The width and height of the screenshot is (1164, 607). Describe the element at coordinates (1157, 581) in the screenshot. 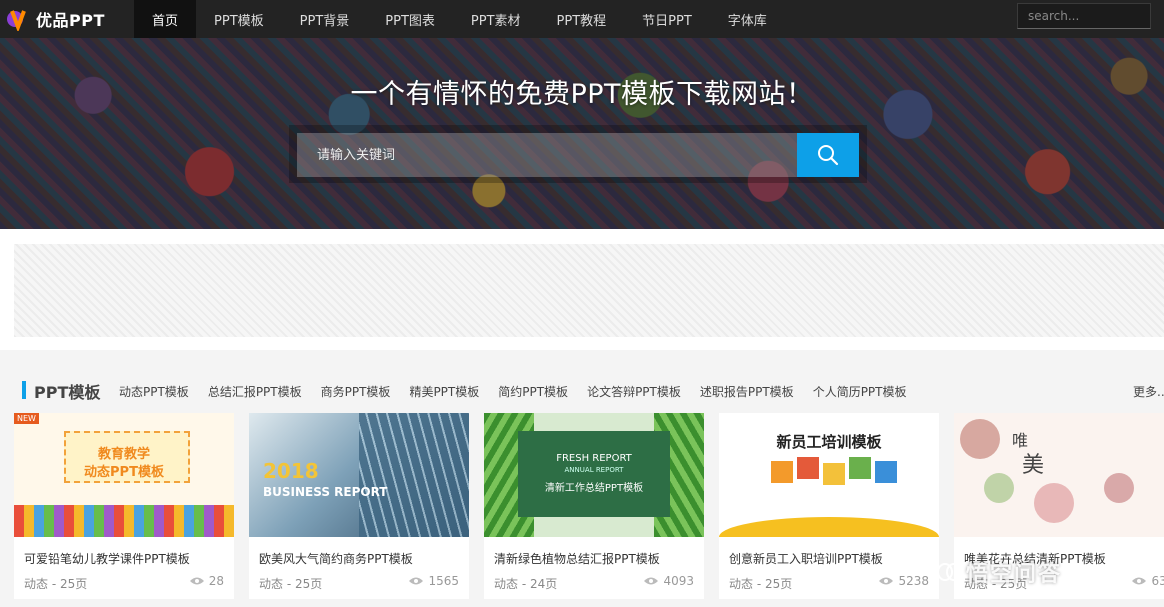

I see `view-count-value: 6346` at that location.